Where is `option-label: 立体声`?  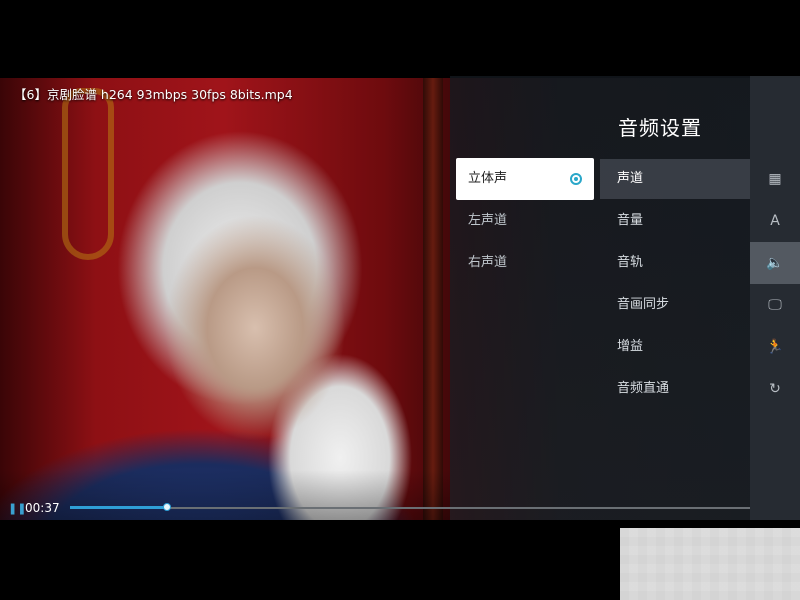
option-label: 立体声 is located at coordinates (488, 178).